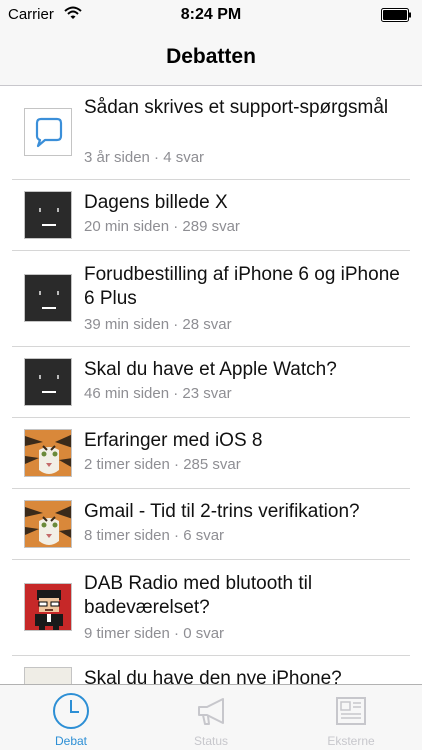 This screenshot has height=750, width=422. I want to click on tab-eksterne: Eksterne, so click(351, 717).